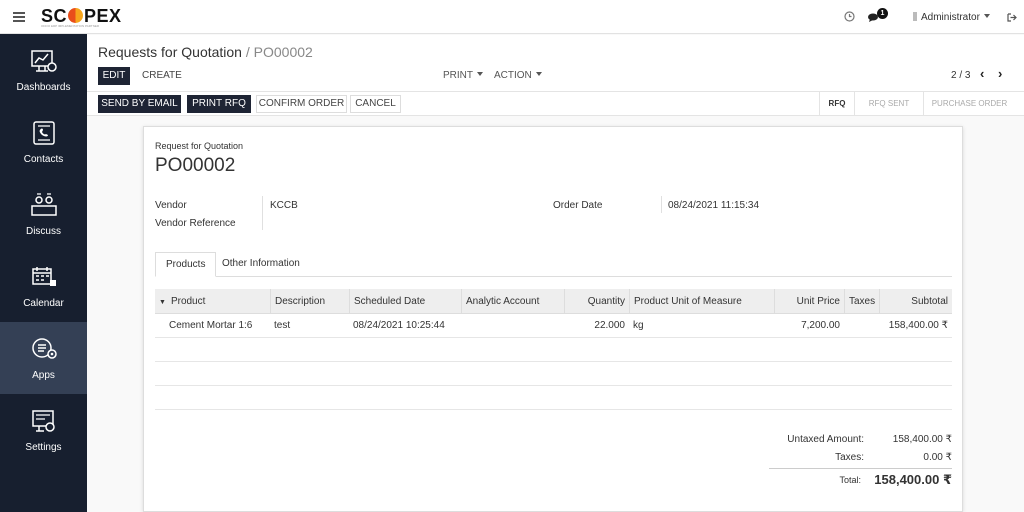  Describe the element at coordinates (578, 205) in the screenshot. I see `order-date-label: Order Date` at that location.